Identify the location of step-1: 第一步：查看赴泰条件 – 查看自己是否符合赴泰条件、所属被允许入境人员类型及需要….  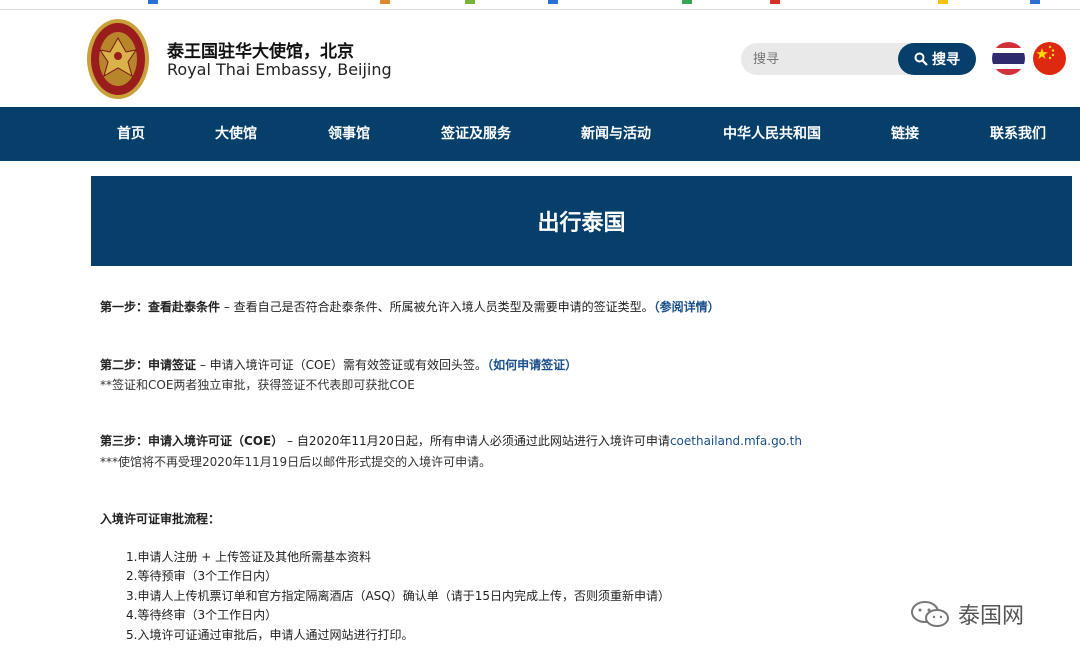
(410, 306).